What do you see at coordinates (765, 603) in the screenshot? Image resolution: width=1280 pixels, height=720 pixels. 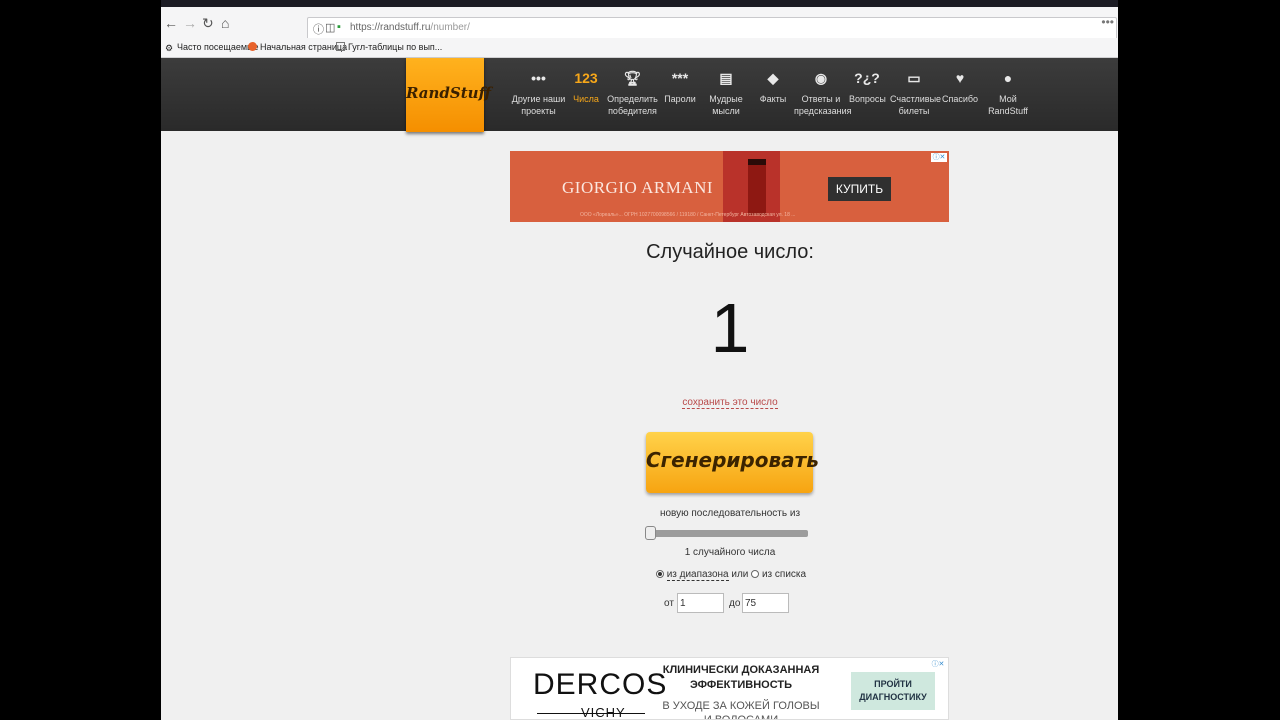 I see `range-to-input` at bounding box center [765, 603].